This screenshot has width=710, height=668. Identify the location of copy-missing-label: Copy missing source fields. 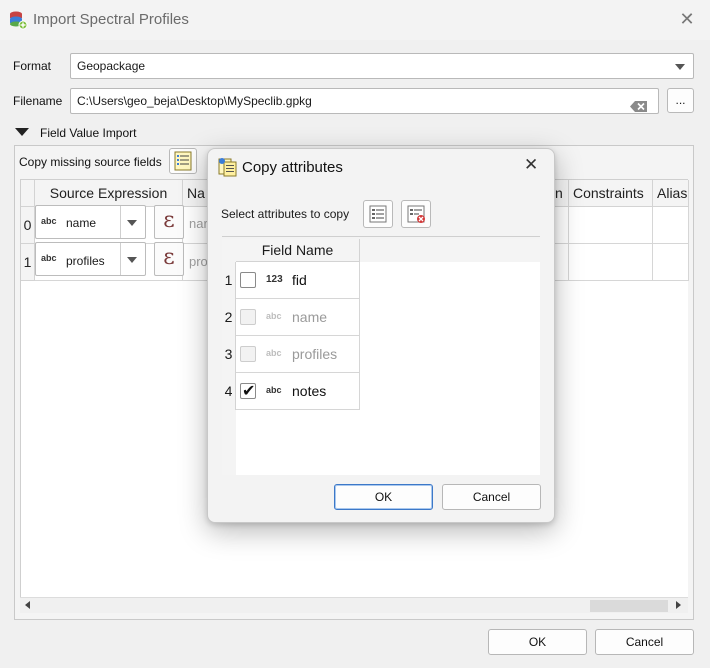
(90, 162).